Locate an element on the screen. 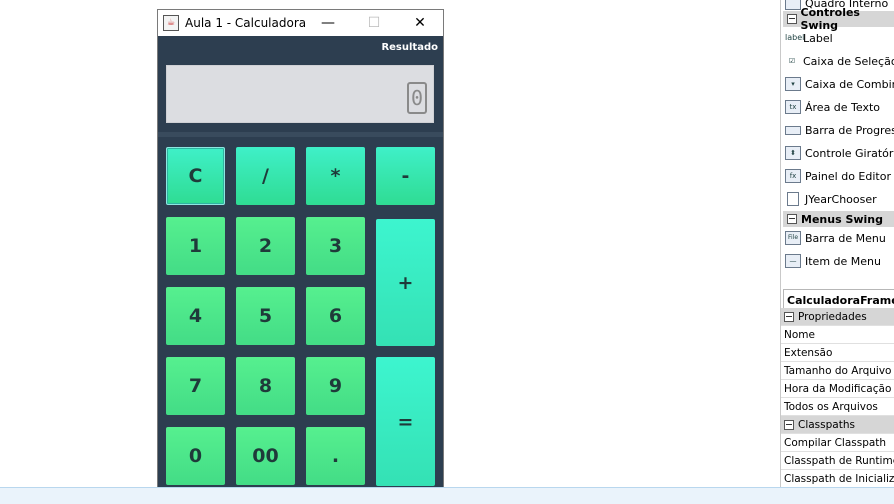  palette-item-editorpane: fx Painel do Editor is located at coordinates (838, 176).